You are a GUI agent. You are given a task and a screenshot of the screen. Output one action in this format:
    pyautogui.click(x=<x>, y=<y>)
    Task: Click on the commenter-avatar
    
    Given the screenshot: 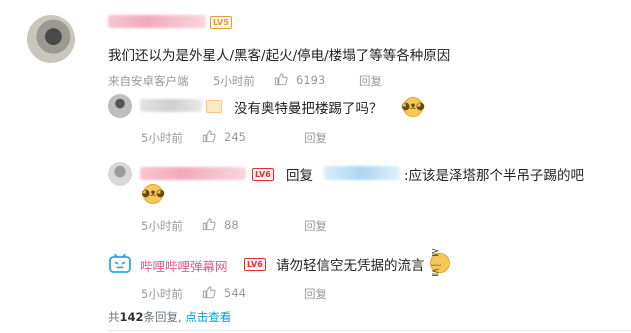 What is the action you would take?
    pyautogui.click(x=51, y=39)
    